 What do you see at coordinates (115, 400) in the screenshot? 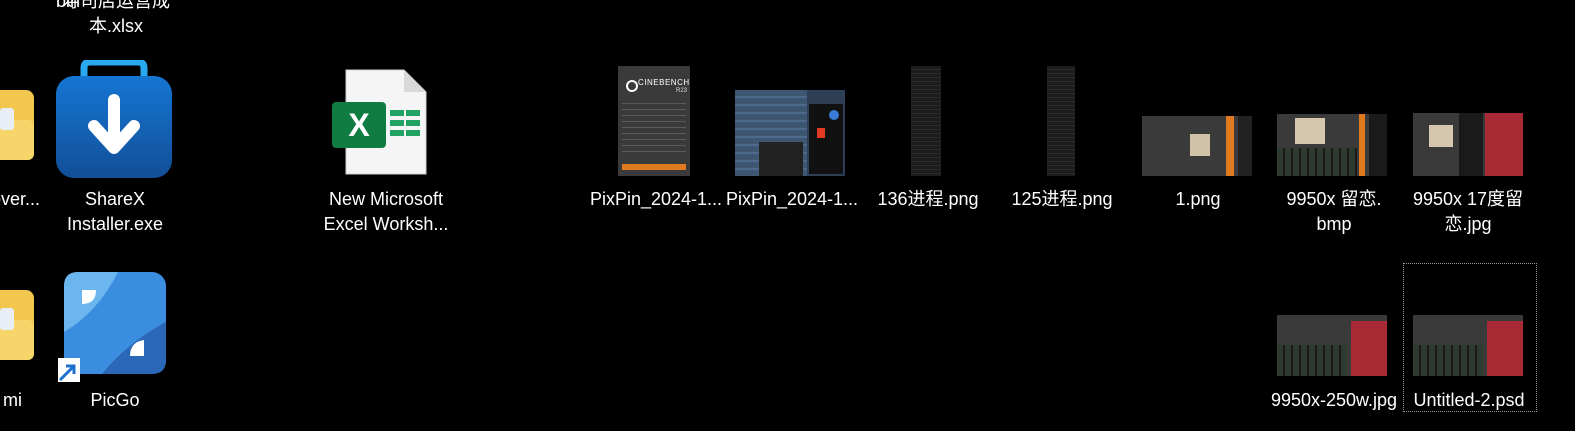
I see `picgo-label: PicGo` at bounding box center [115, 400].